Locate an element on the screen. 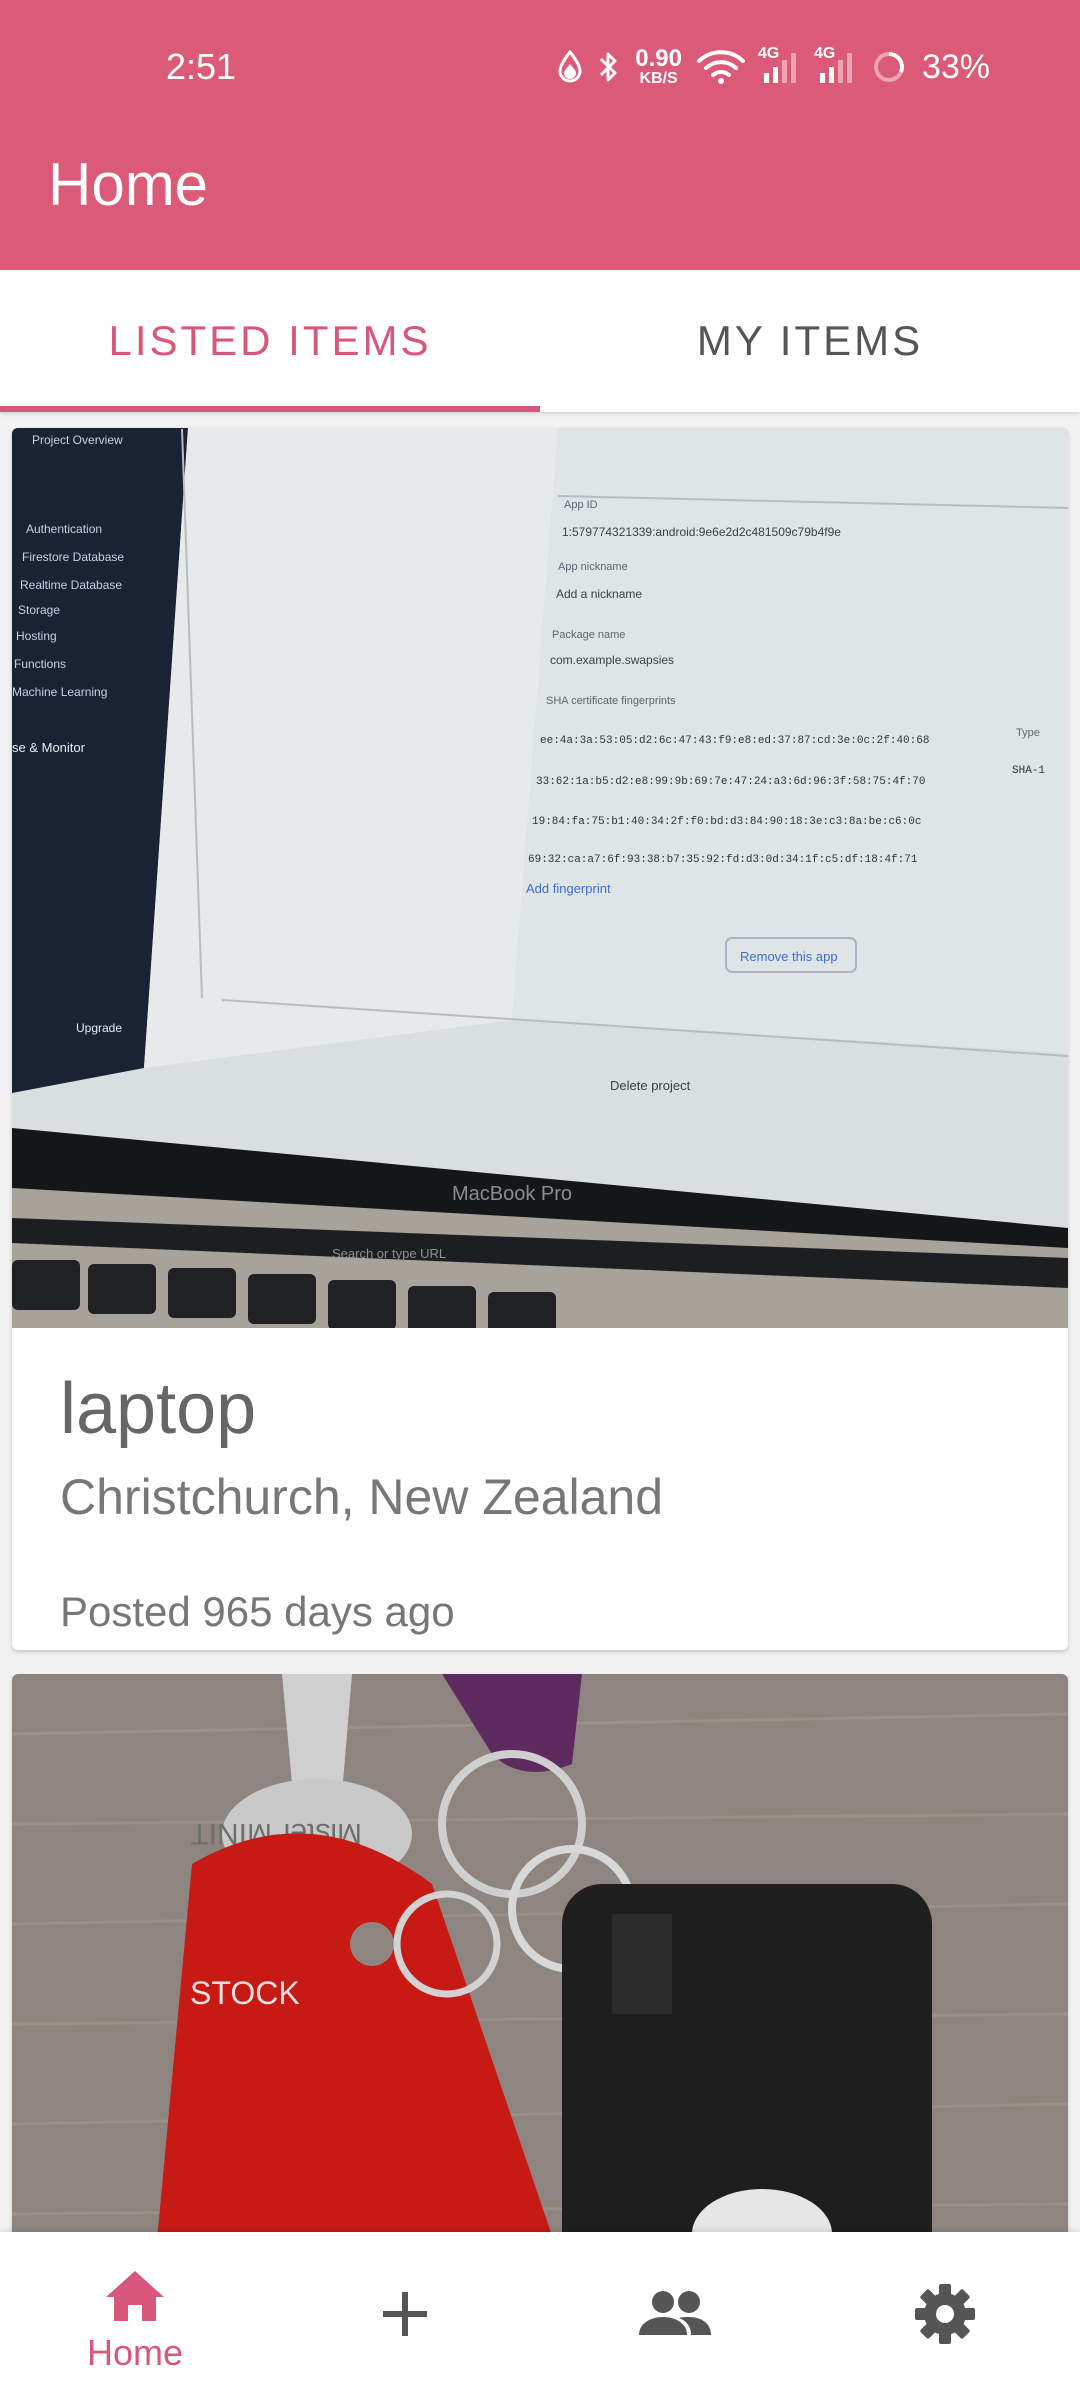  add-icon is located at coordinates (405, 2316).